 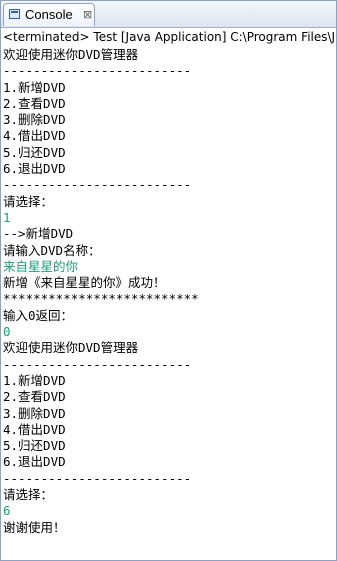 I want to click on console-input-line: 来自星星的你, so click(x=41, y=266).